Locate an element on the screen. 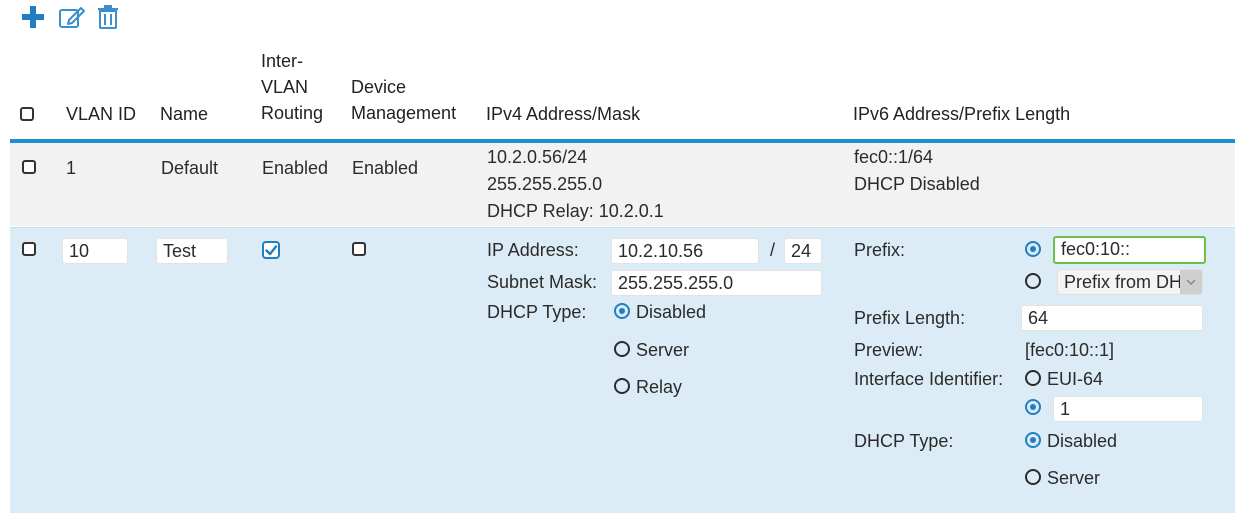  prefix-from-dhcp-select: Prefix from DHCP is located at coordinates (1130, 282).